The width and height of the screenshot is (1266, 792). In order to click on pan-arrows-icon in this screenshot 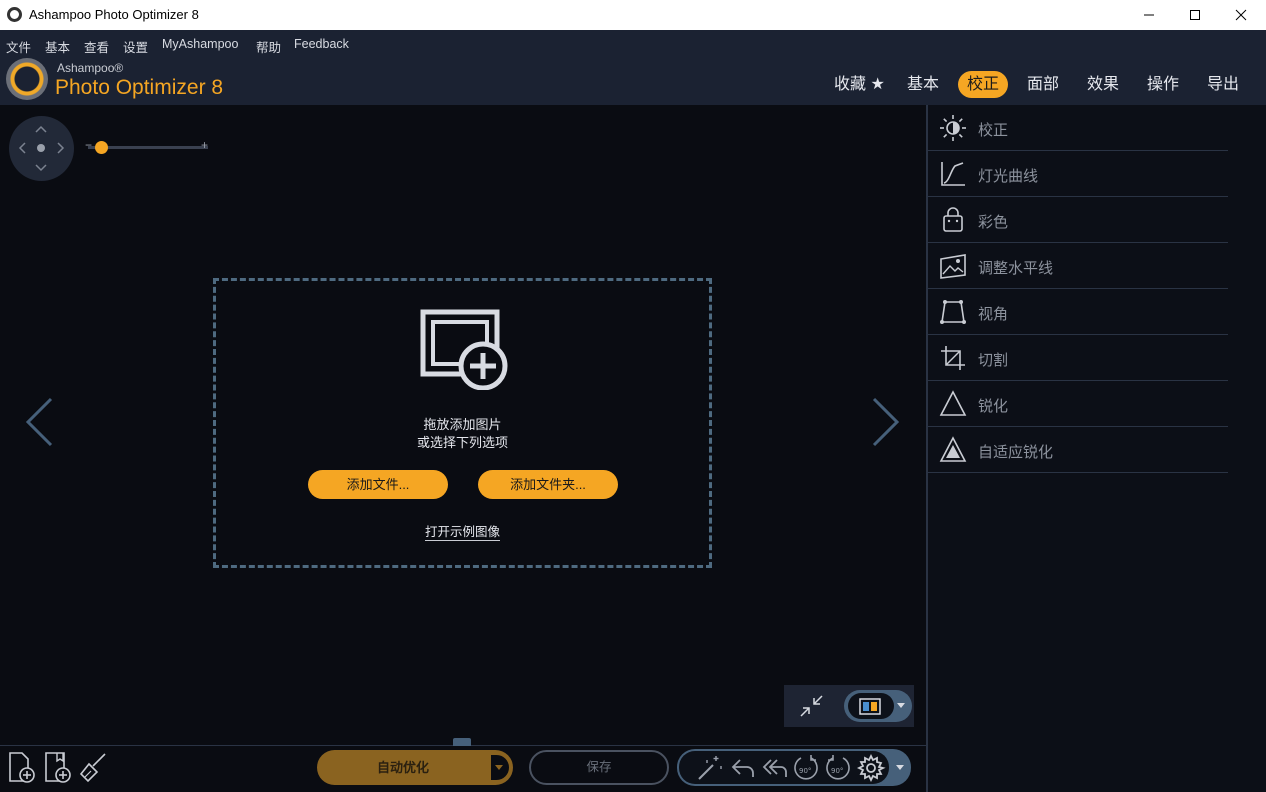, I will do `click(41, 148)`.